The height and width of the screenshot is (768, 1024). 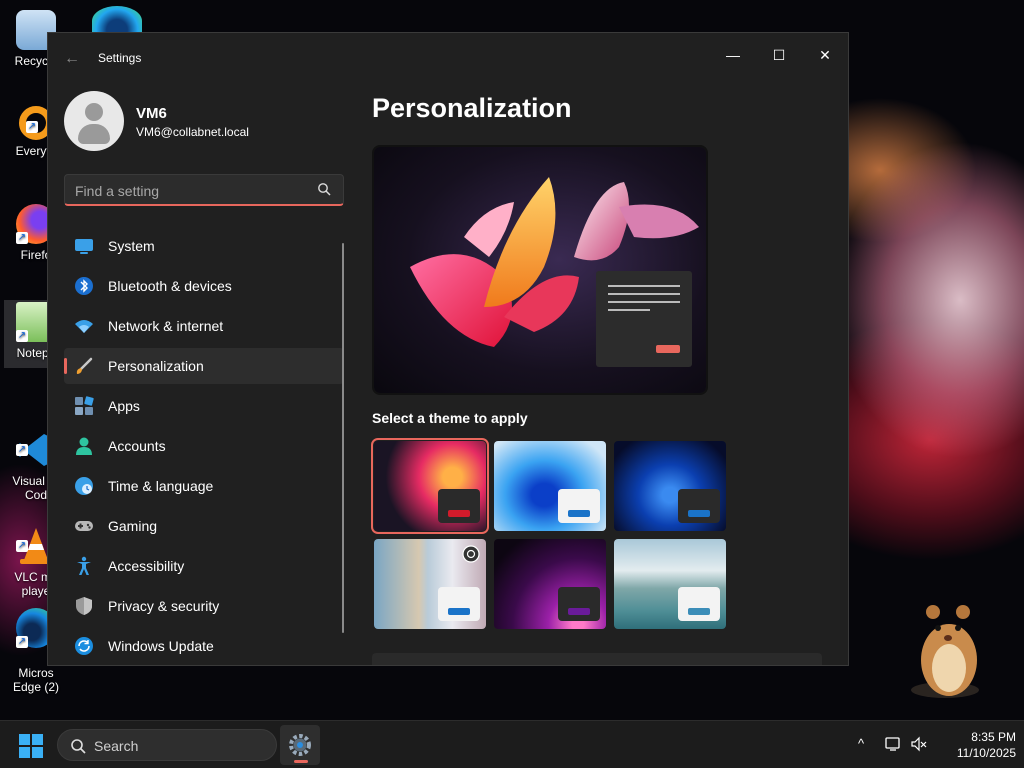 I want to click on nav-item-system: System, so click(x=204, y=246).